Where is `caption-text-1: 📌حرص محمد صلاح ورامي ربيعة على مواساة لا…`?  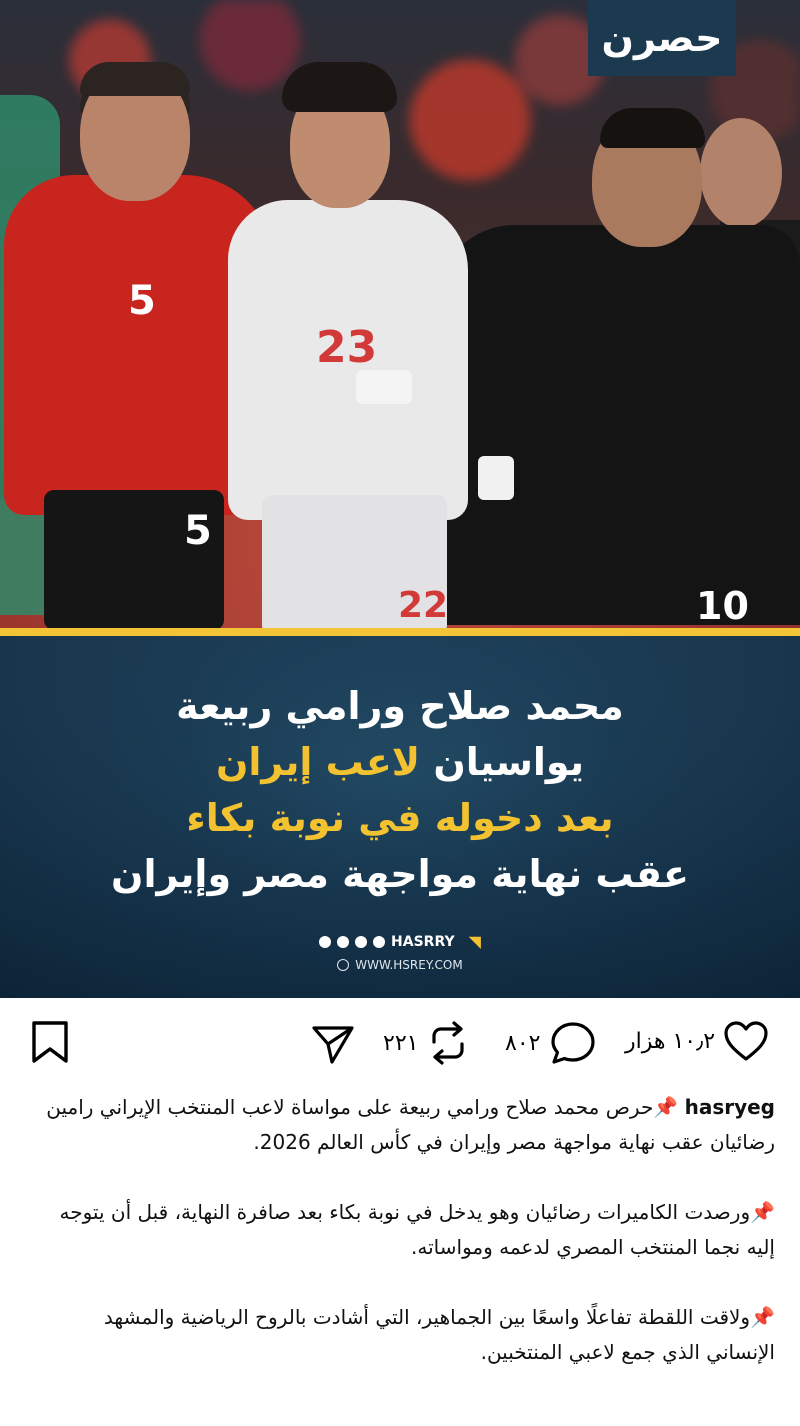
caption-text-1: 📌حرص محمد صلاح ورامي ربيعة على مواساة لا… is located at coordinates (410, 1124).